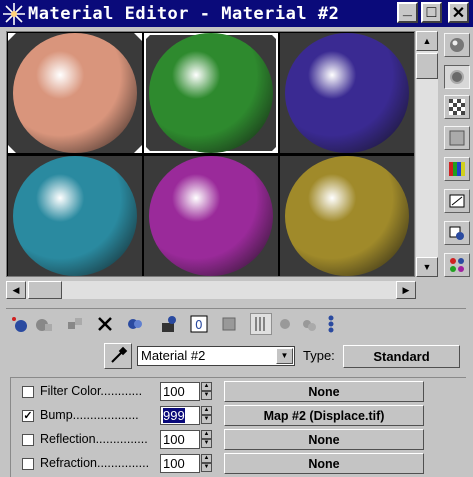  I want to click on pick-material-from-object-button, so click(118, 356).